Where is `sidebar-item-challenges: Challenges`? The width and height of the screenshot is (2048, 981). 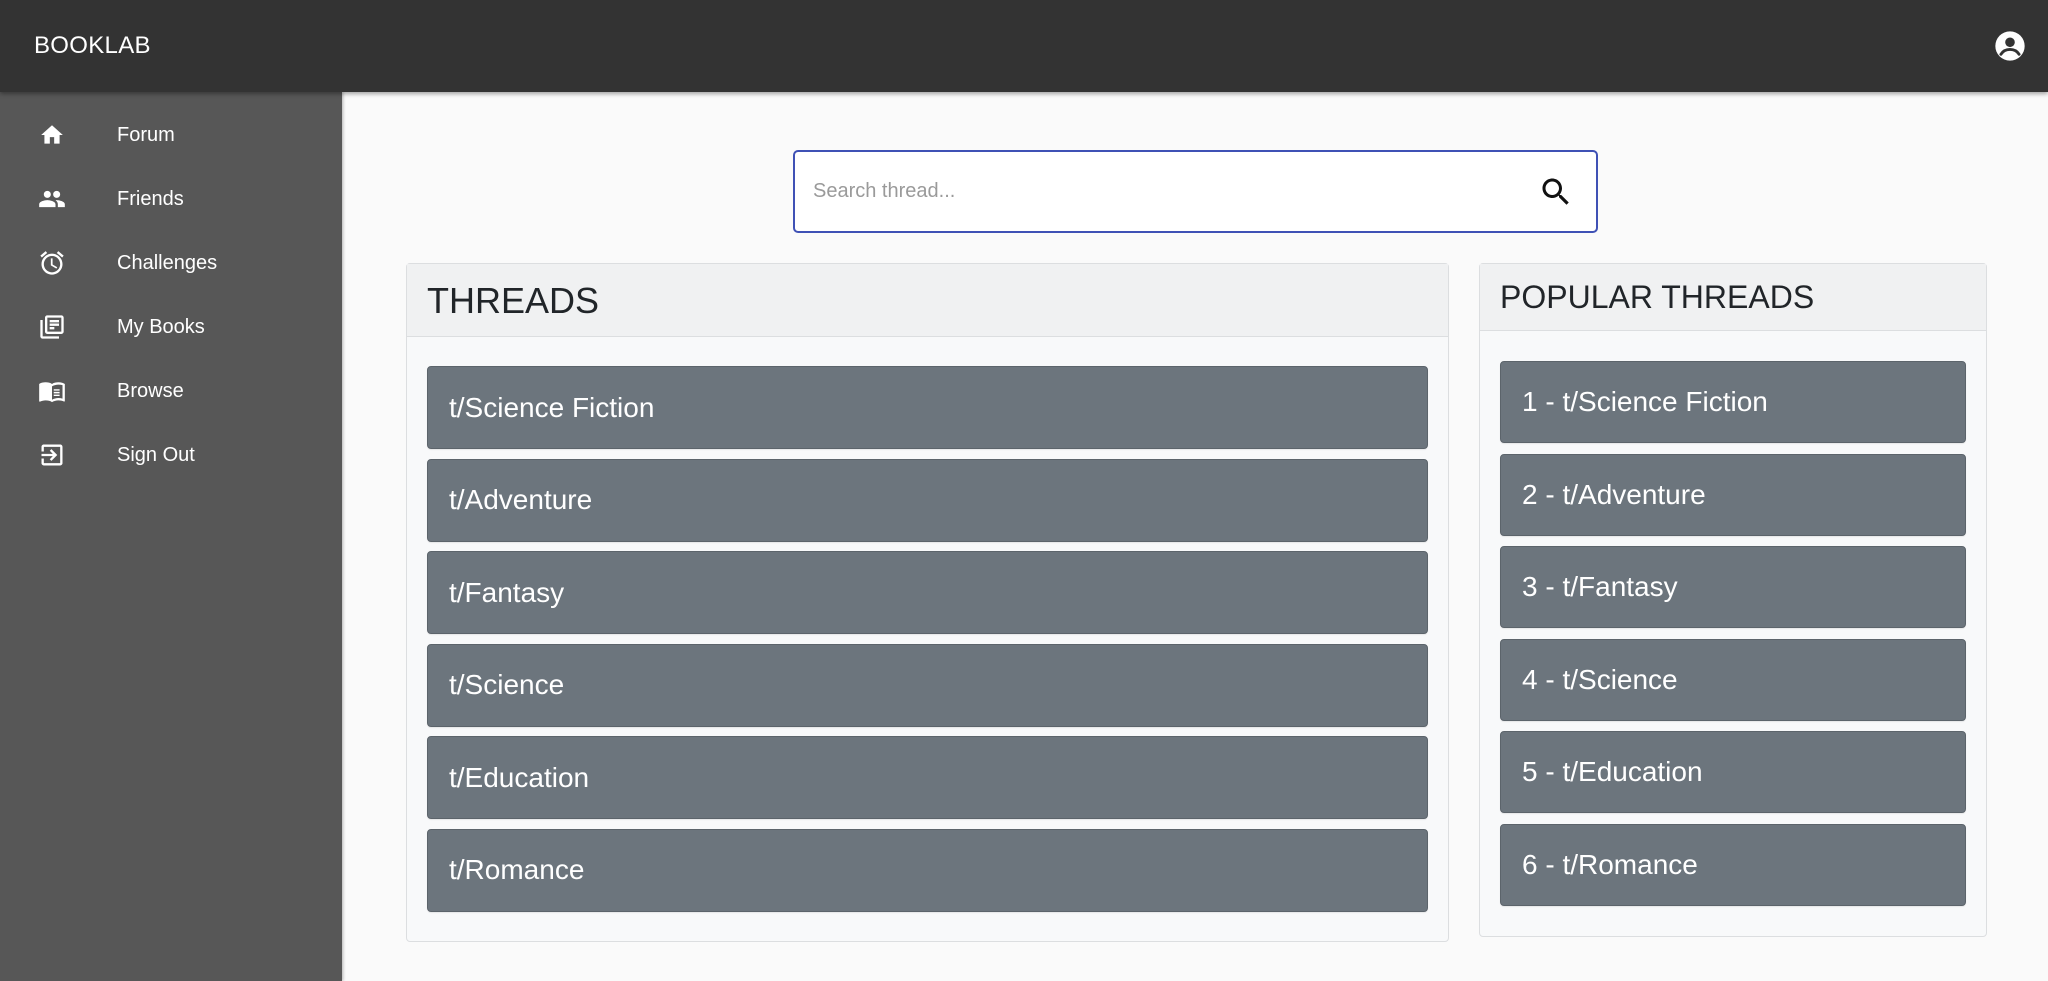
sidebar-item-challenges: Challenges is located at coordinates (171, 263).